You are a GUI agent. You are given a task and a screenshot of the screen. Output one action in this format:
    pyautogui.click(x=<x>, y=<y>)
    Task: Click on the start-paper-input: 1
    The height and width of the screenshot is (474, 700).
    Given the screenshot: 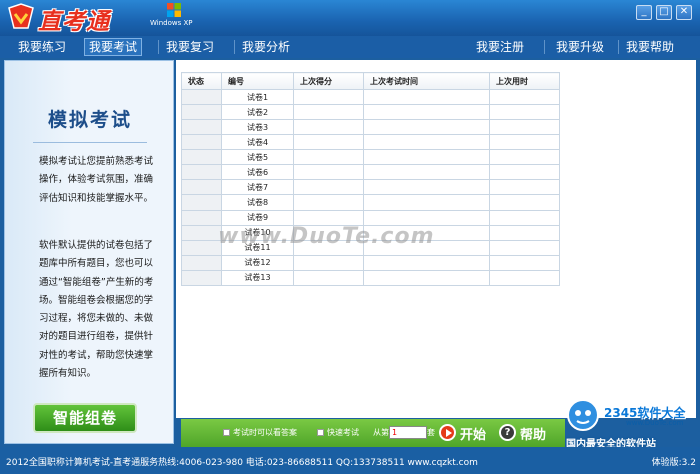 What is the action you would take?
    pyautogui.click(x=408, y=432)
    